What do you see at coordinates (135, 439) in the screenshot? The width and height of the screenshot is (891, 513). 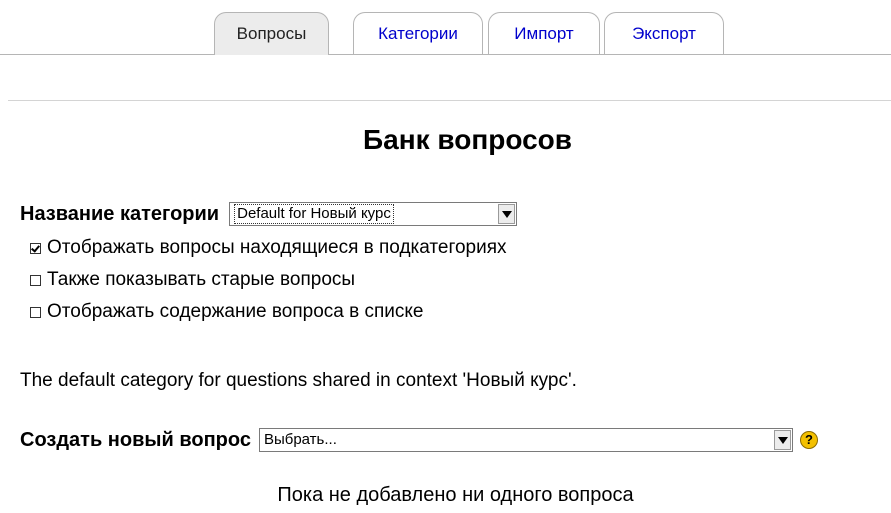 I see `create-question-label: Создать новый вопрос` at bounding box center [135, 439].